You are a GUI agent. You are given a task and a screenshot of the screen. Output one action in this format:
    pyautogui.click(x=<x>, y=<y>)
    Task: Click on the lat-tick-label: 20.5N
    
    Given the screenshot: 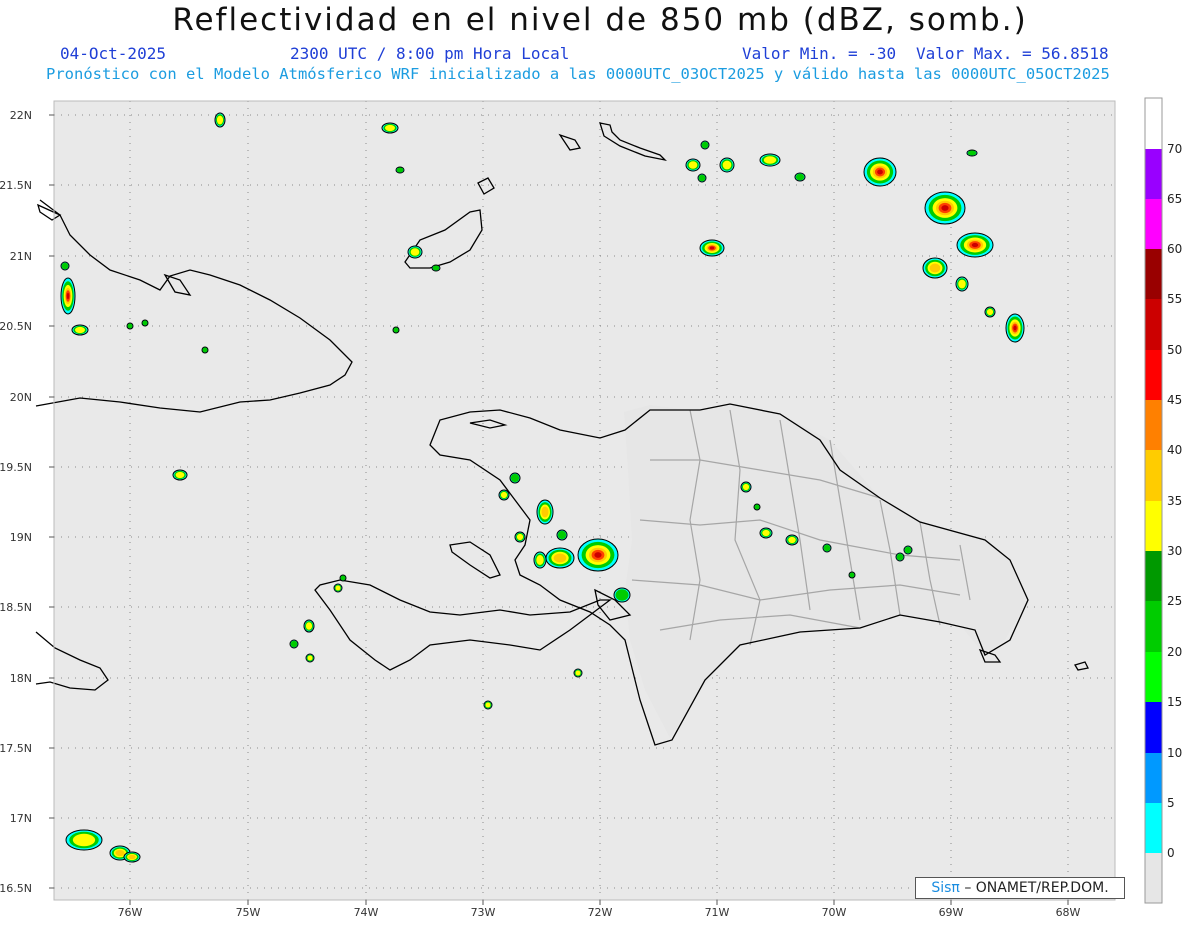 What is the action you would take?
    pyautogui.click(x=16, y=326)
    